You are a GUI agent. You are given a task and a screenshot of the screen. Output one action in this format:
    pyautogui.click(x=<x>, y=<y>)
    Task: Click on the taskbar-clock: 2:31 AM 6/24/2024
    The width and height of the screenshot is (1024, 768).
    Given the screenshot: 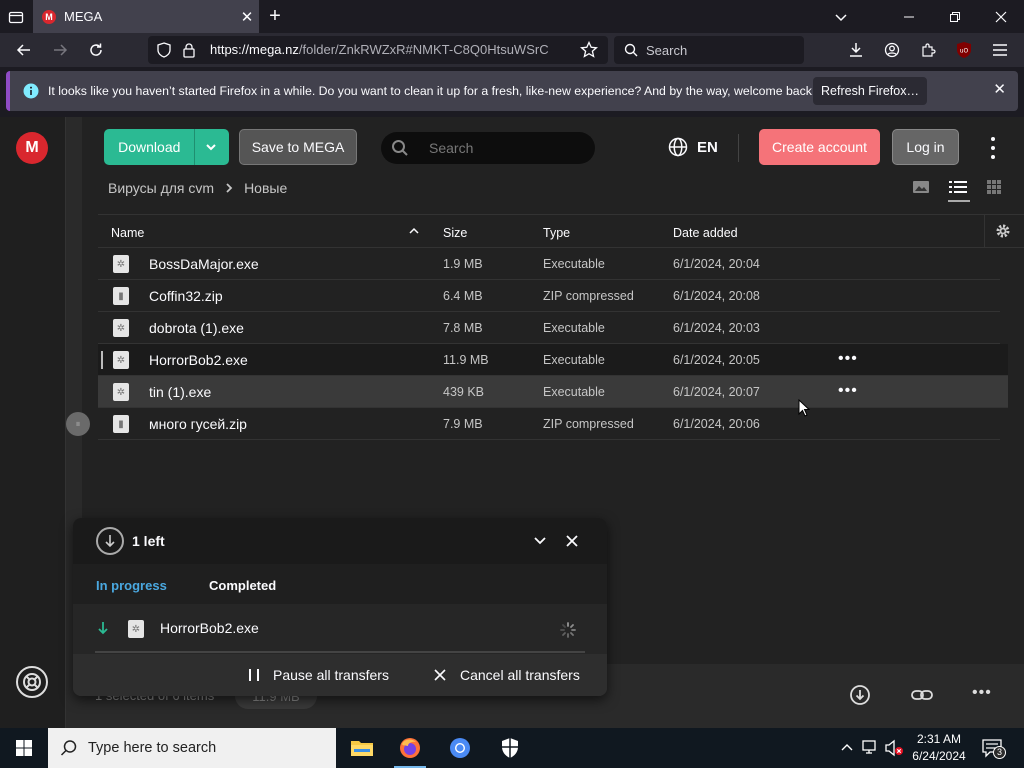 What is the action you would take?
    pyautogui.click(x=939, y=748)
    